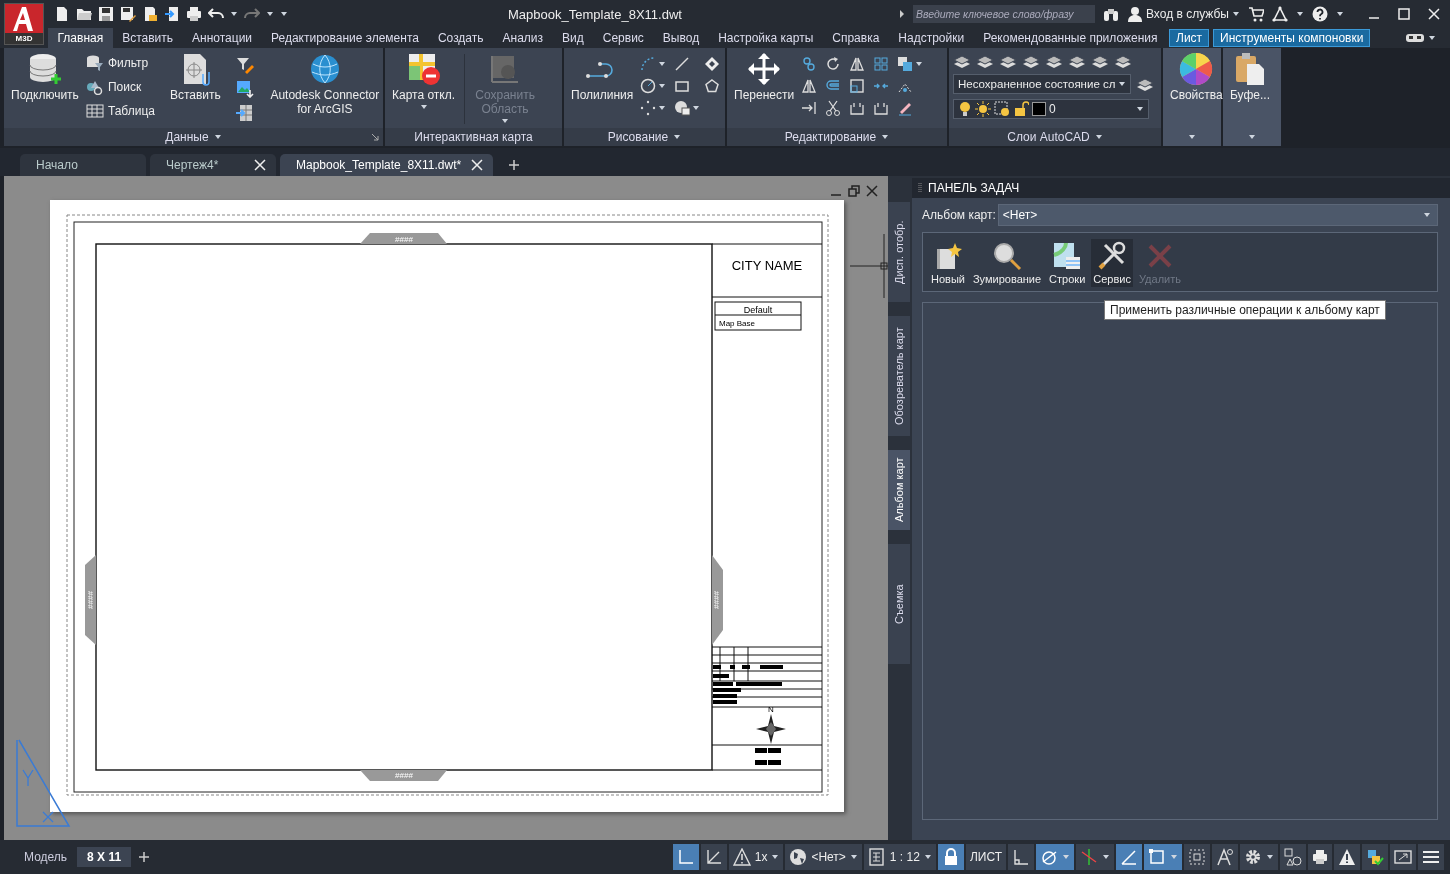  Describe the element at coordinates (345, 38) in the screenshot. I see `ribbon-tab: Редактирование элемента` at that location.